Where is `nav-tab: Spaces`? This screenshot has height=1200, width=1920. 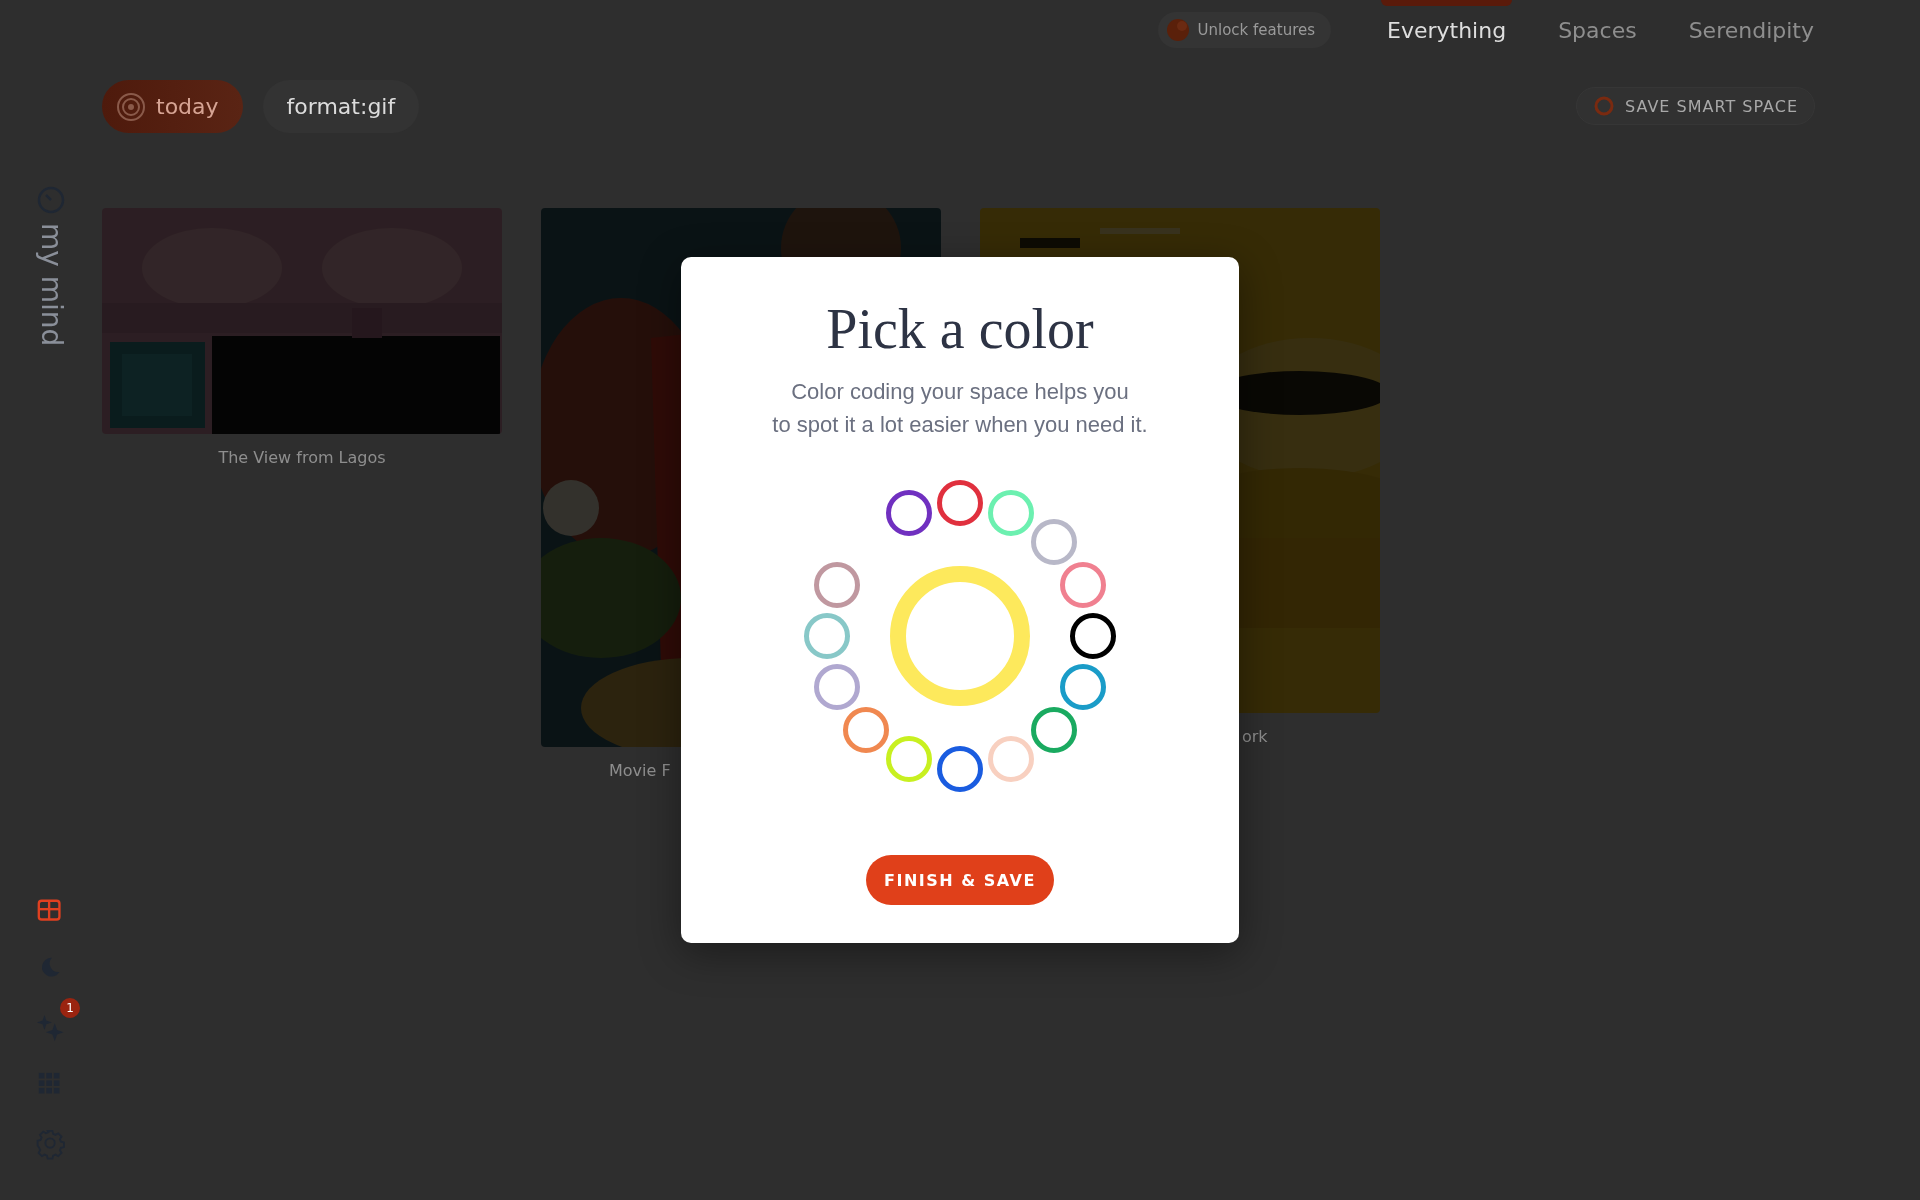 nav-tab: Spaces is located at coordinates (1597, 30).